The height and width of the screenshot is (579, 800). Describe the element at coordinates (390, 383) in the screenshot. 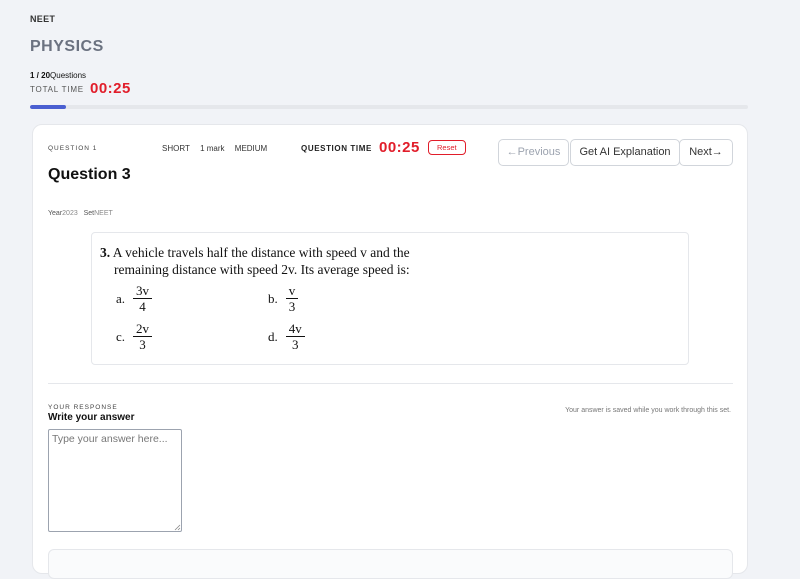

I see `section-divider` at that location.